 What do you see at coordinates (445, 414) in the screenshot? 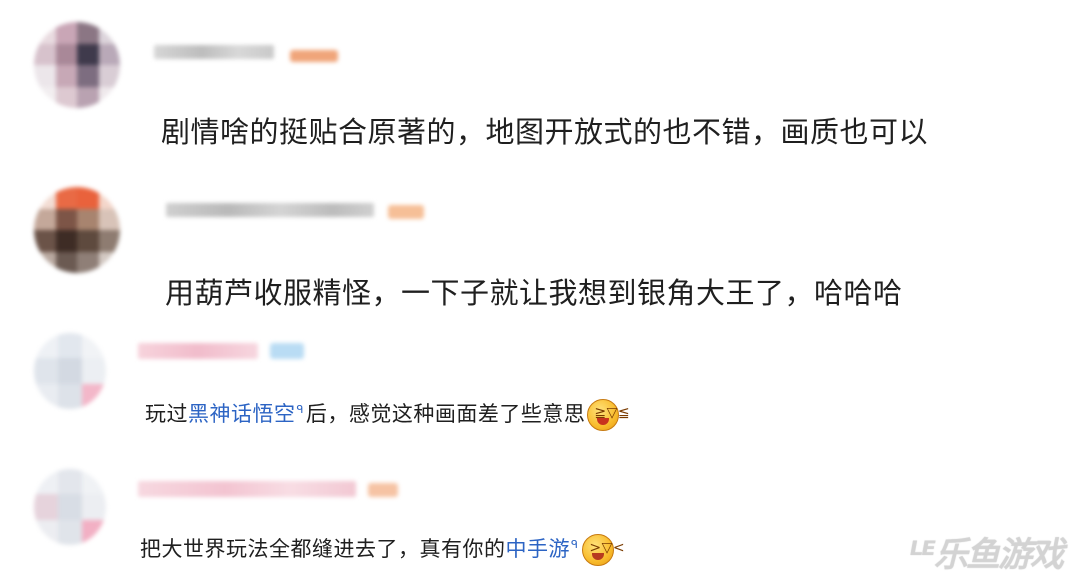
I see `comment-text-after: 后，感觉这种画面差了些意思` at bounding box center [445, 414].